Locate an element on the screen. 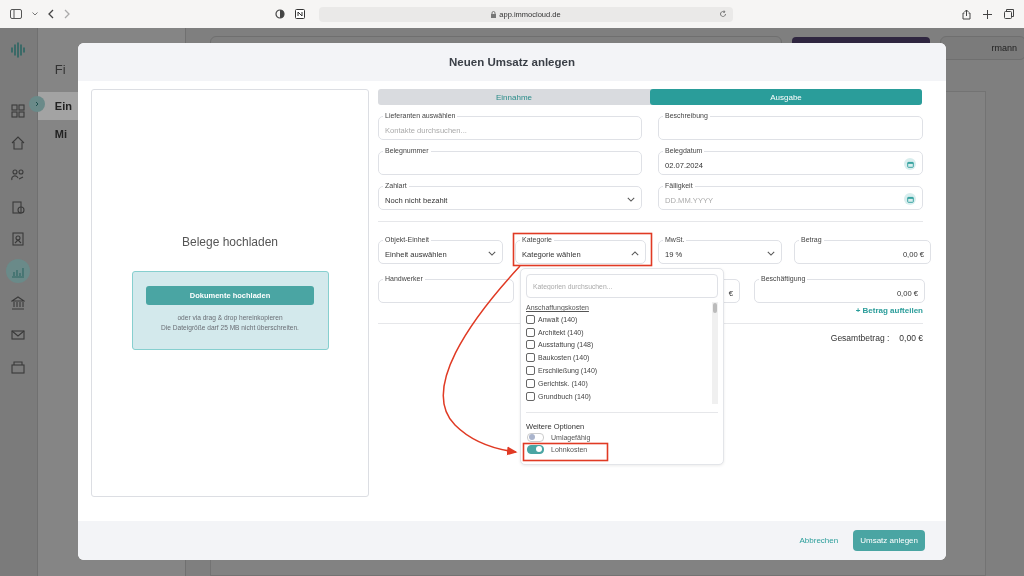  reload-icon is located at coordinates (723, 14).